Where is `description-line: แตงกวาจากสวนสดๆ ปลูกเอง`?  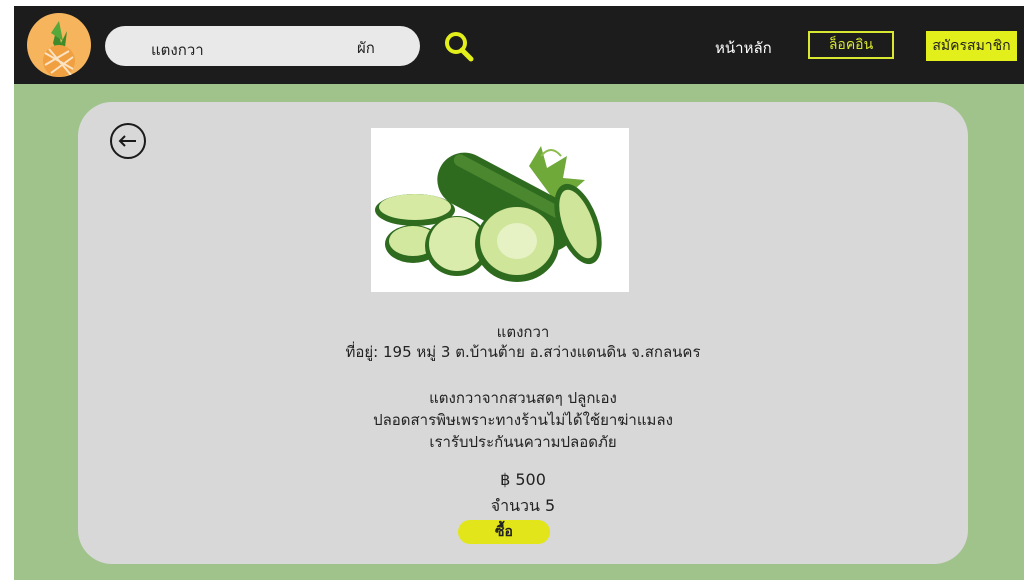
description-line: แตงกวาจากสวนสดๆ ปลูกเอง is located at coordinates (523, 398).